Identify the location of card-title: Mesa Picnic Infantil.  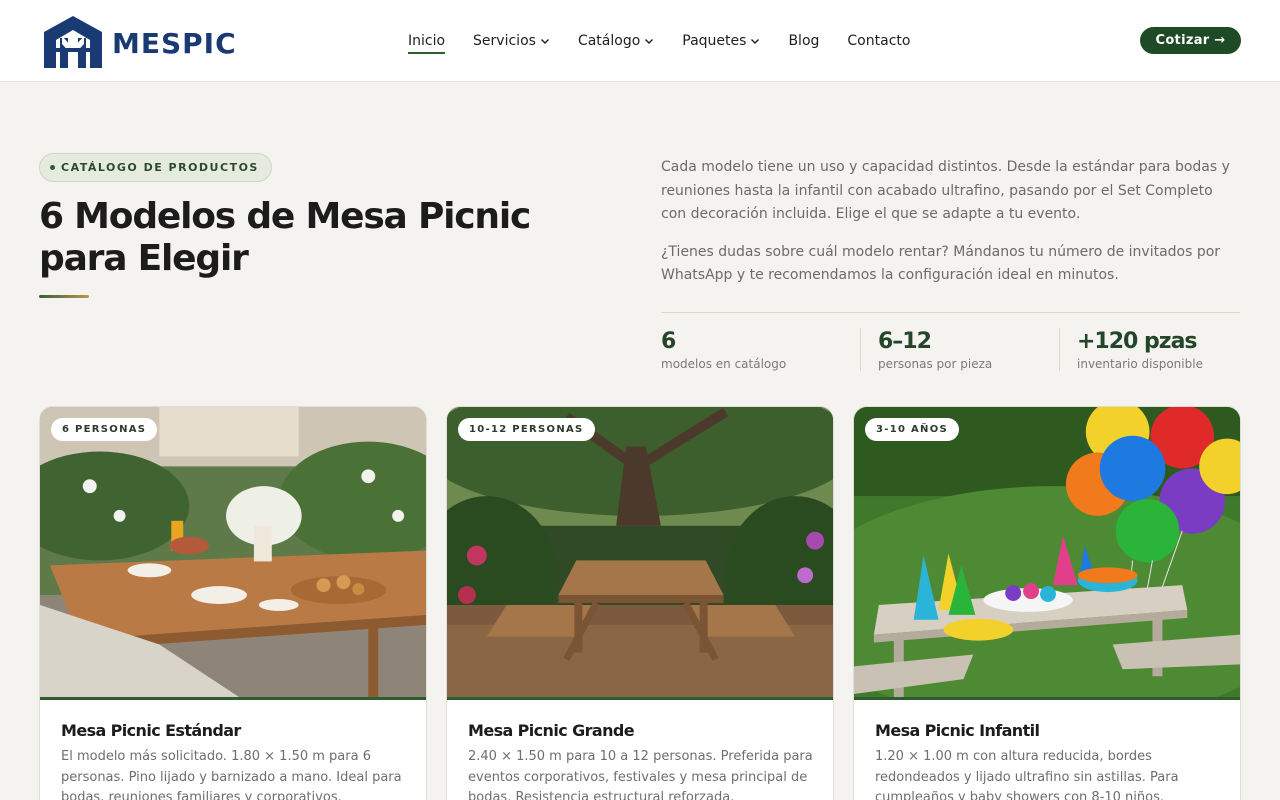
(957, 730).